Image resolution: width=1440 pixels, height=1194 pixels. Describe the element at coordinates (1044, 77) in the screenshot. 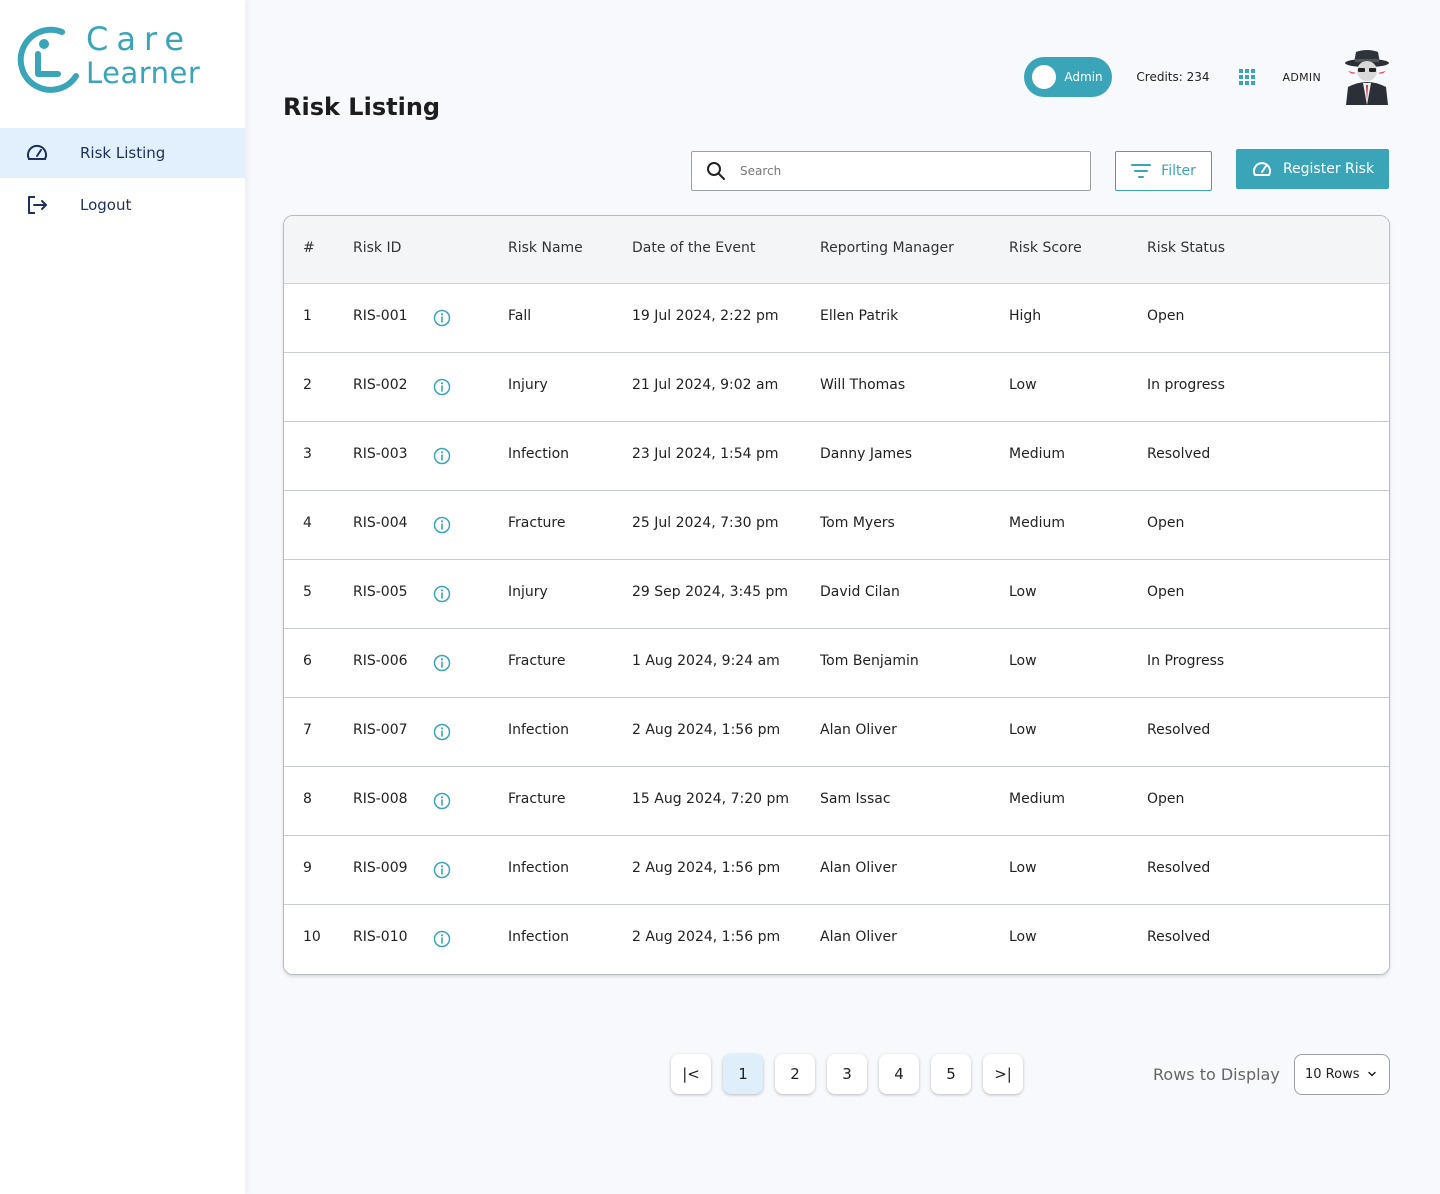

I see `toggle-knob` at that location.